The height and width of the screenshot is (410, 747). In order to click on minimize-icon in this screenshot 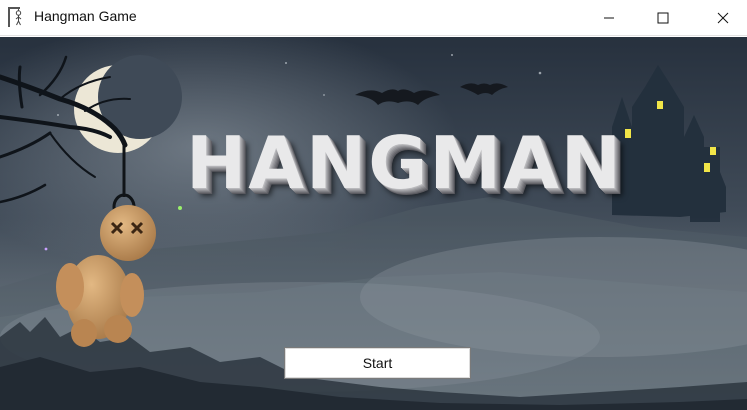, I will do `click(609, 18)`.